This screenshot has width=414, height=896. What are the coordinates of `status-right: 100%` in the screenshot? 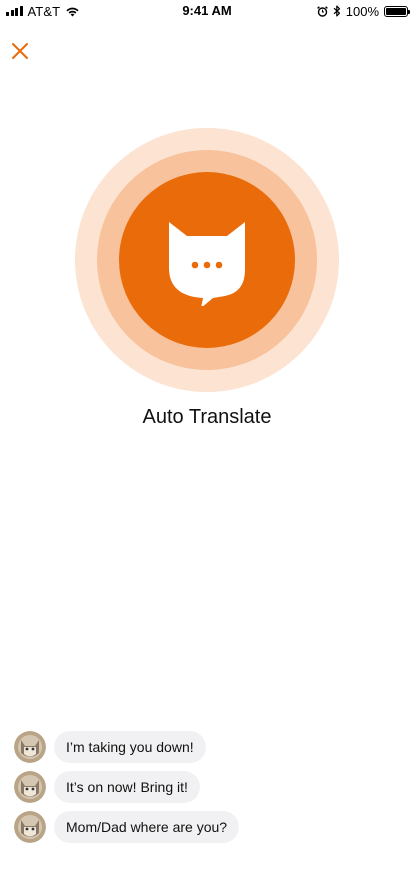 It's located at (363, 11).